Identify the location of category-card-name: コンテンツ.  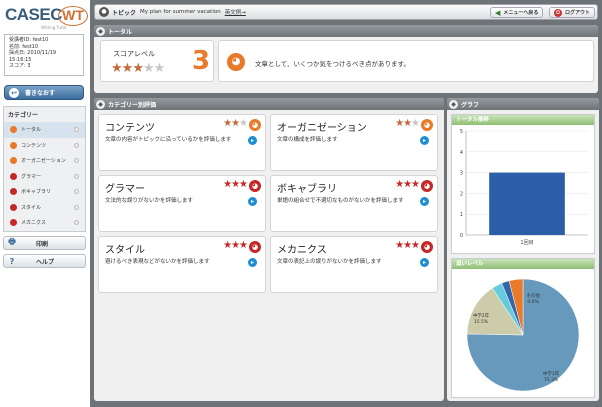
(130, 128).